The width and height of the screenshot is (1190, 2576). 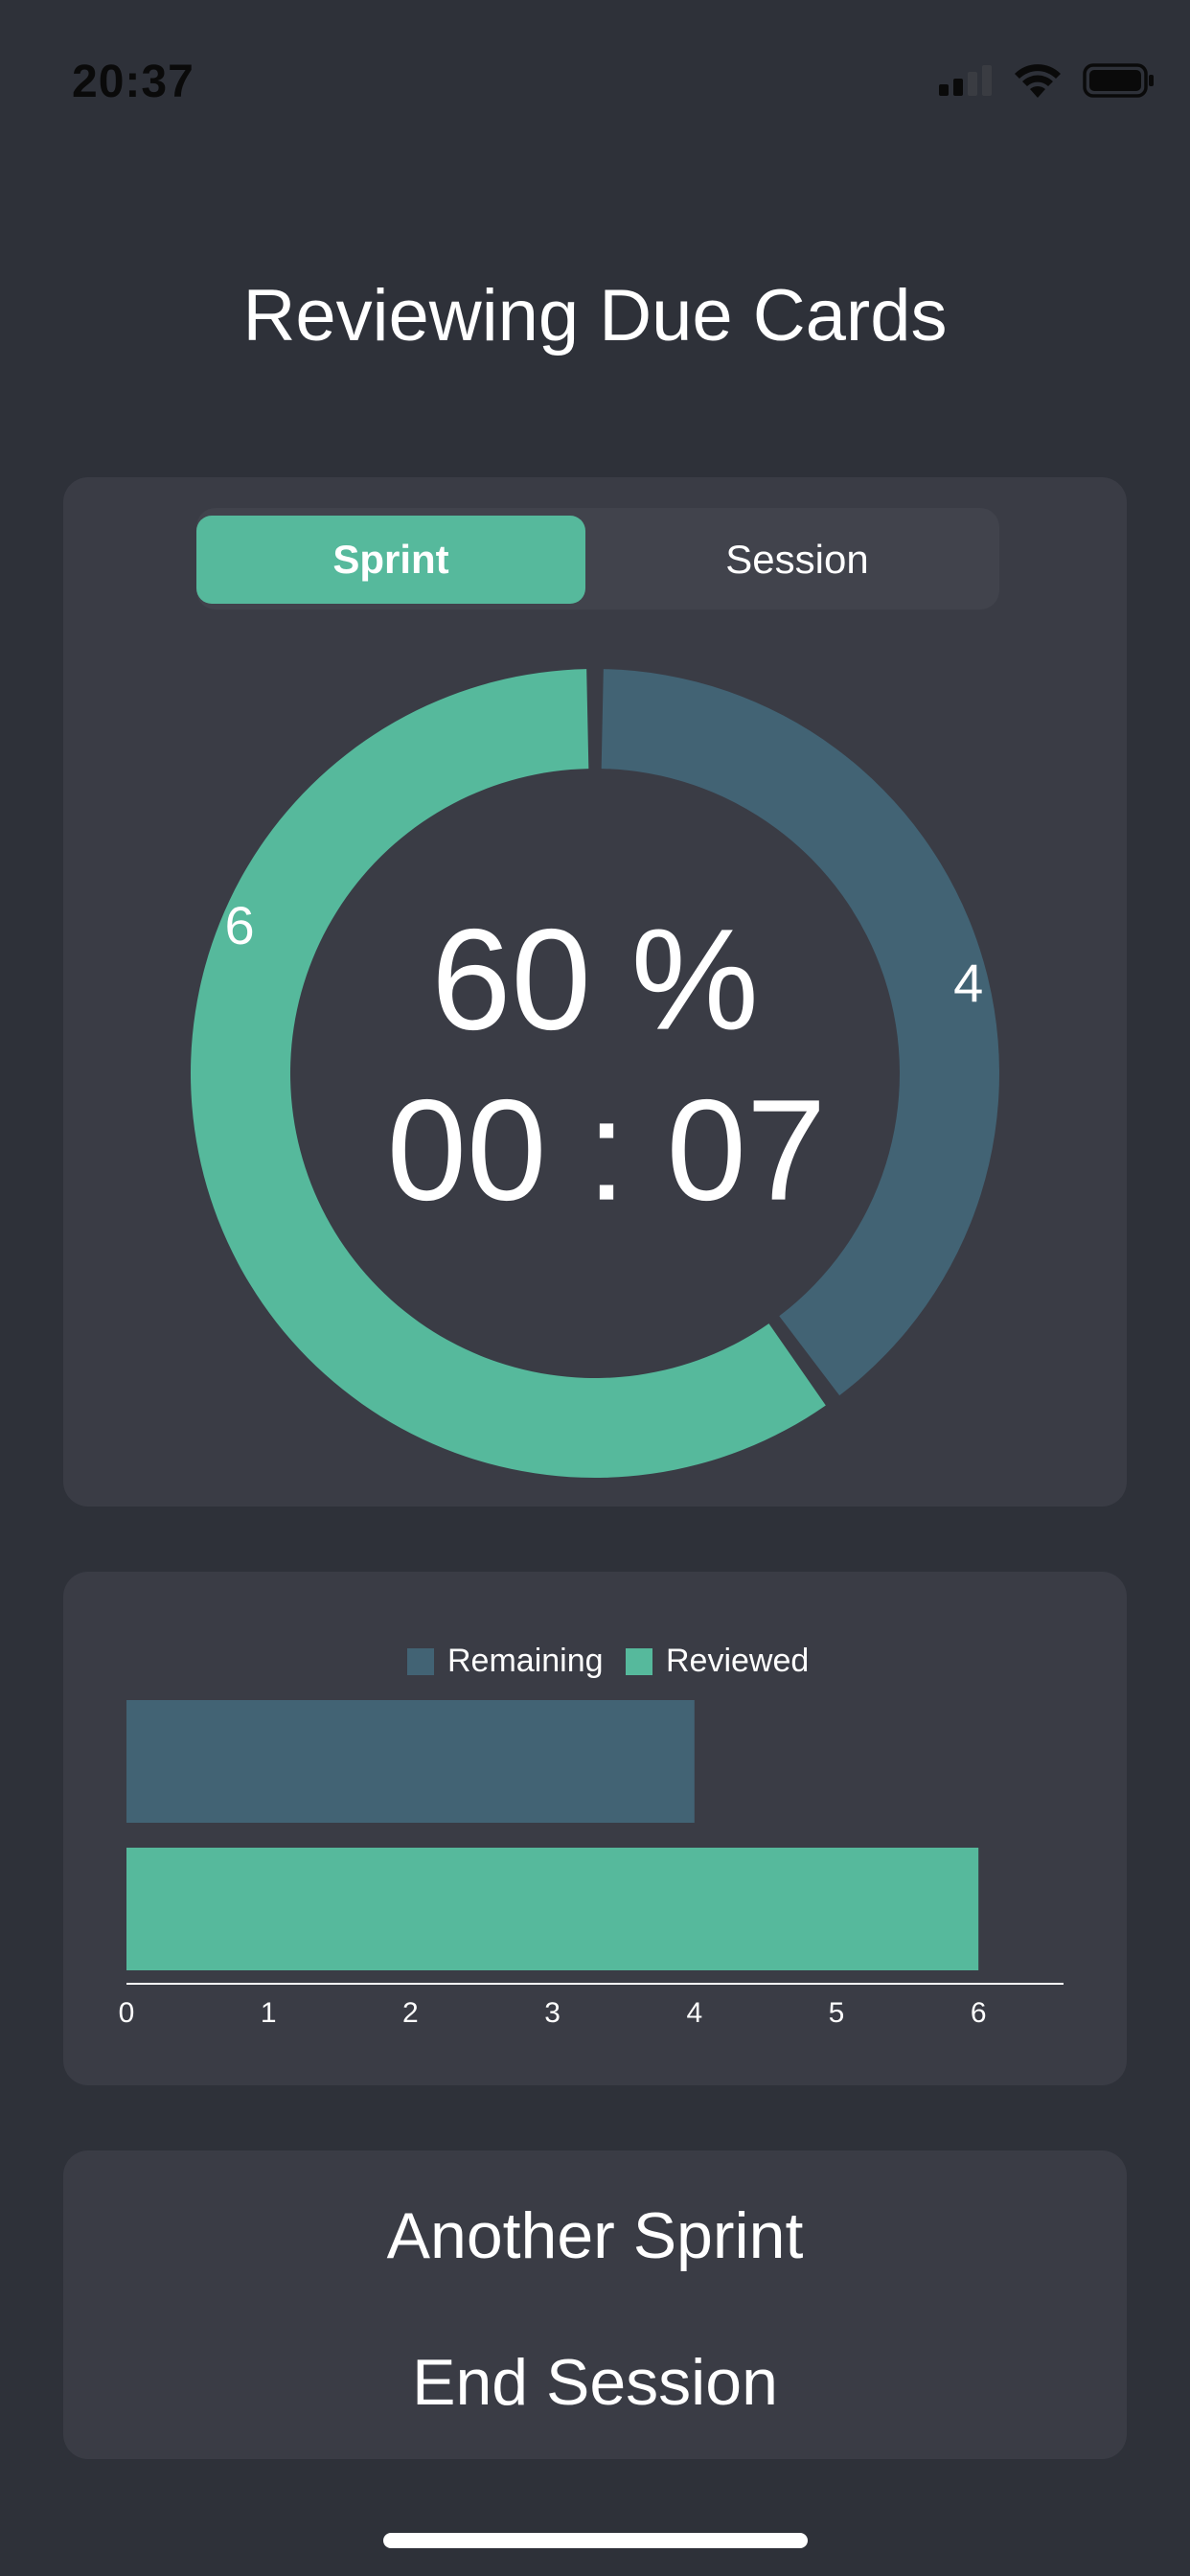 What do you see at coordinates (595, 979) in the screenshot?
I see `progress-percent: 60 %` at bounding box center [595, 979].